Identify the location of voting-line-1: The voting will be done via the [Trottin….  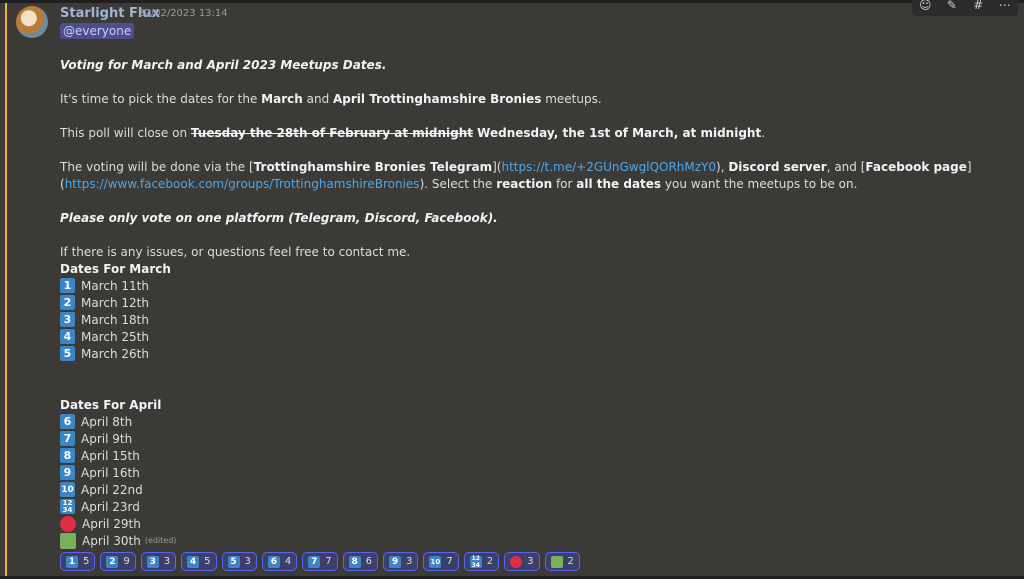
(516, 167).